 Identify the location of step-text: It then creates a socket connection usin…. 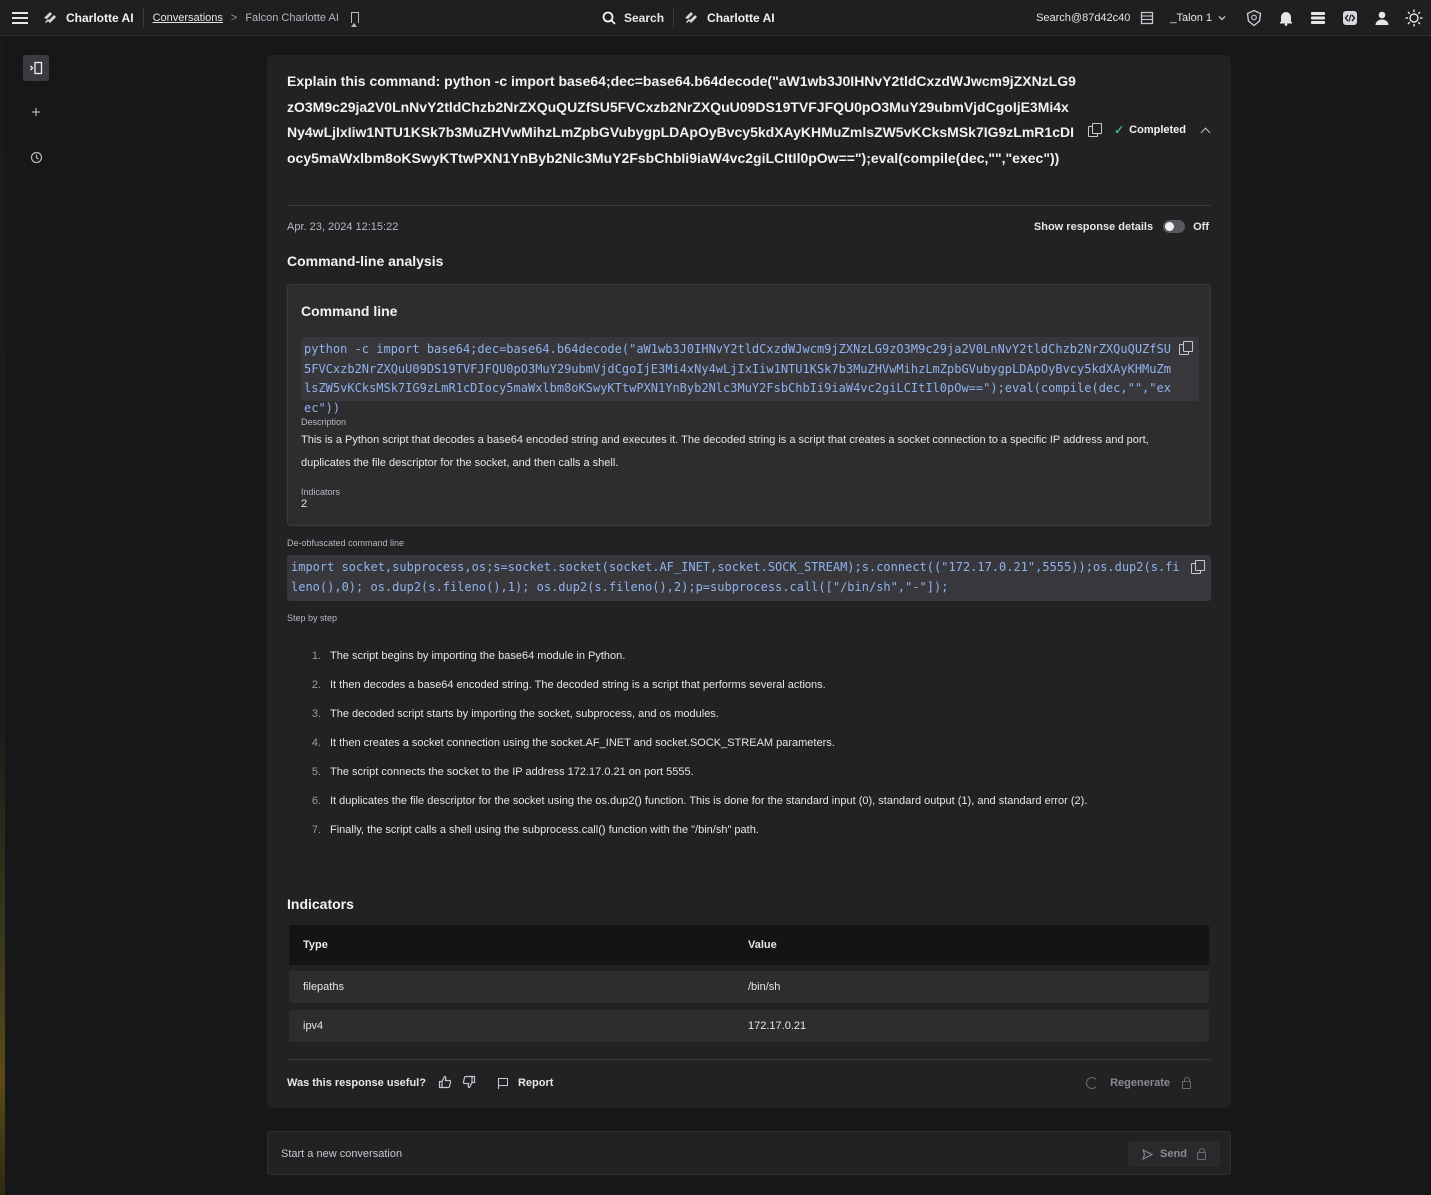
(582, 742).